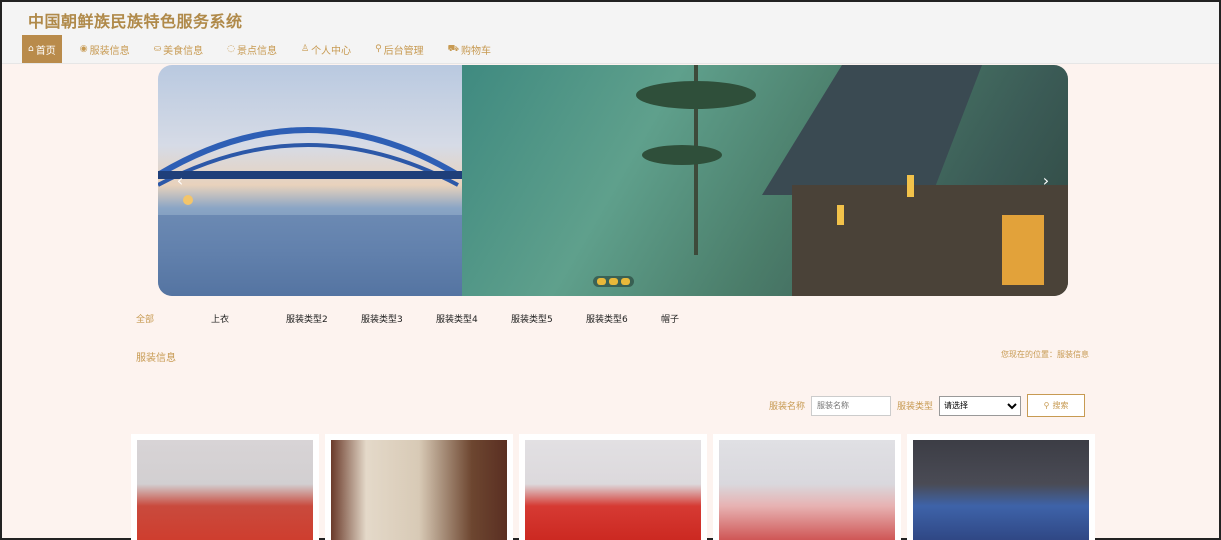  Describe the element at coordinates (915, 407) in the screenshot. I see `type-label: 服装类型` at that location.